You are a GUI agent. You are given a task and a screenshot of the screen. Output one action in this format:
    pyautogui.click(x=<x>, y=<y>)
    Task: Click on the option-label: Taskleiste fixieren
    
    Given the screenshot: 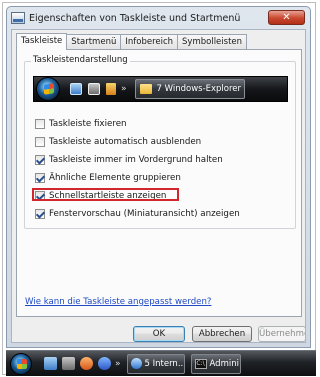 What is the action you would take?
    pyautogui.click(x=88, y=124)
    